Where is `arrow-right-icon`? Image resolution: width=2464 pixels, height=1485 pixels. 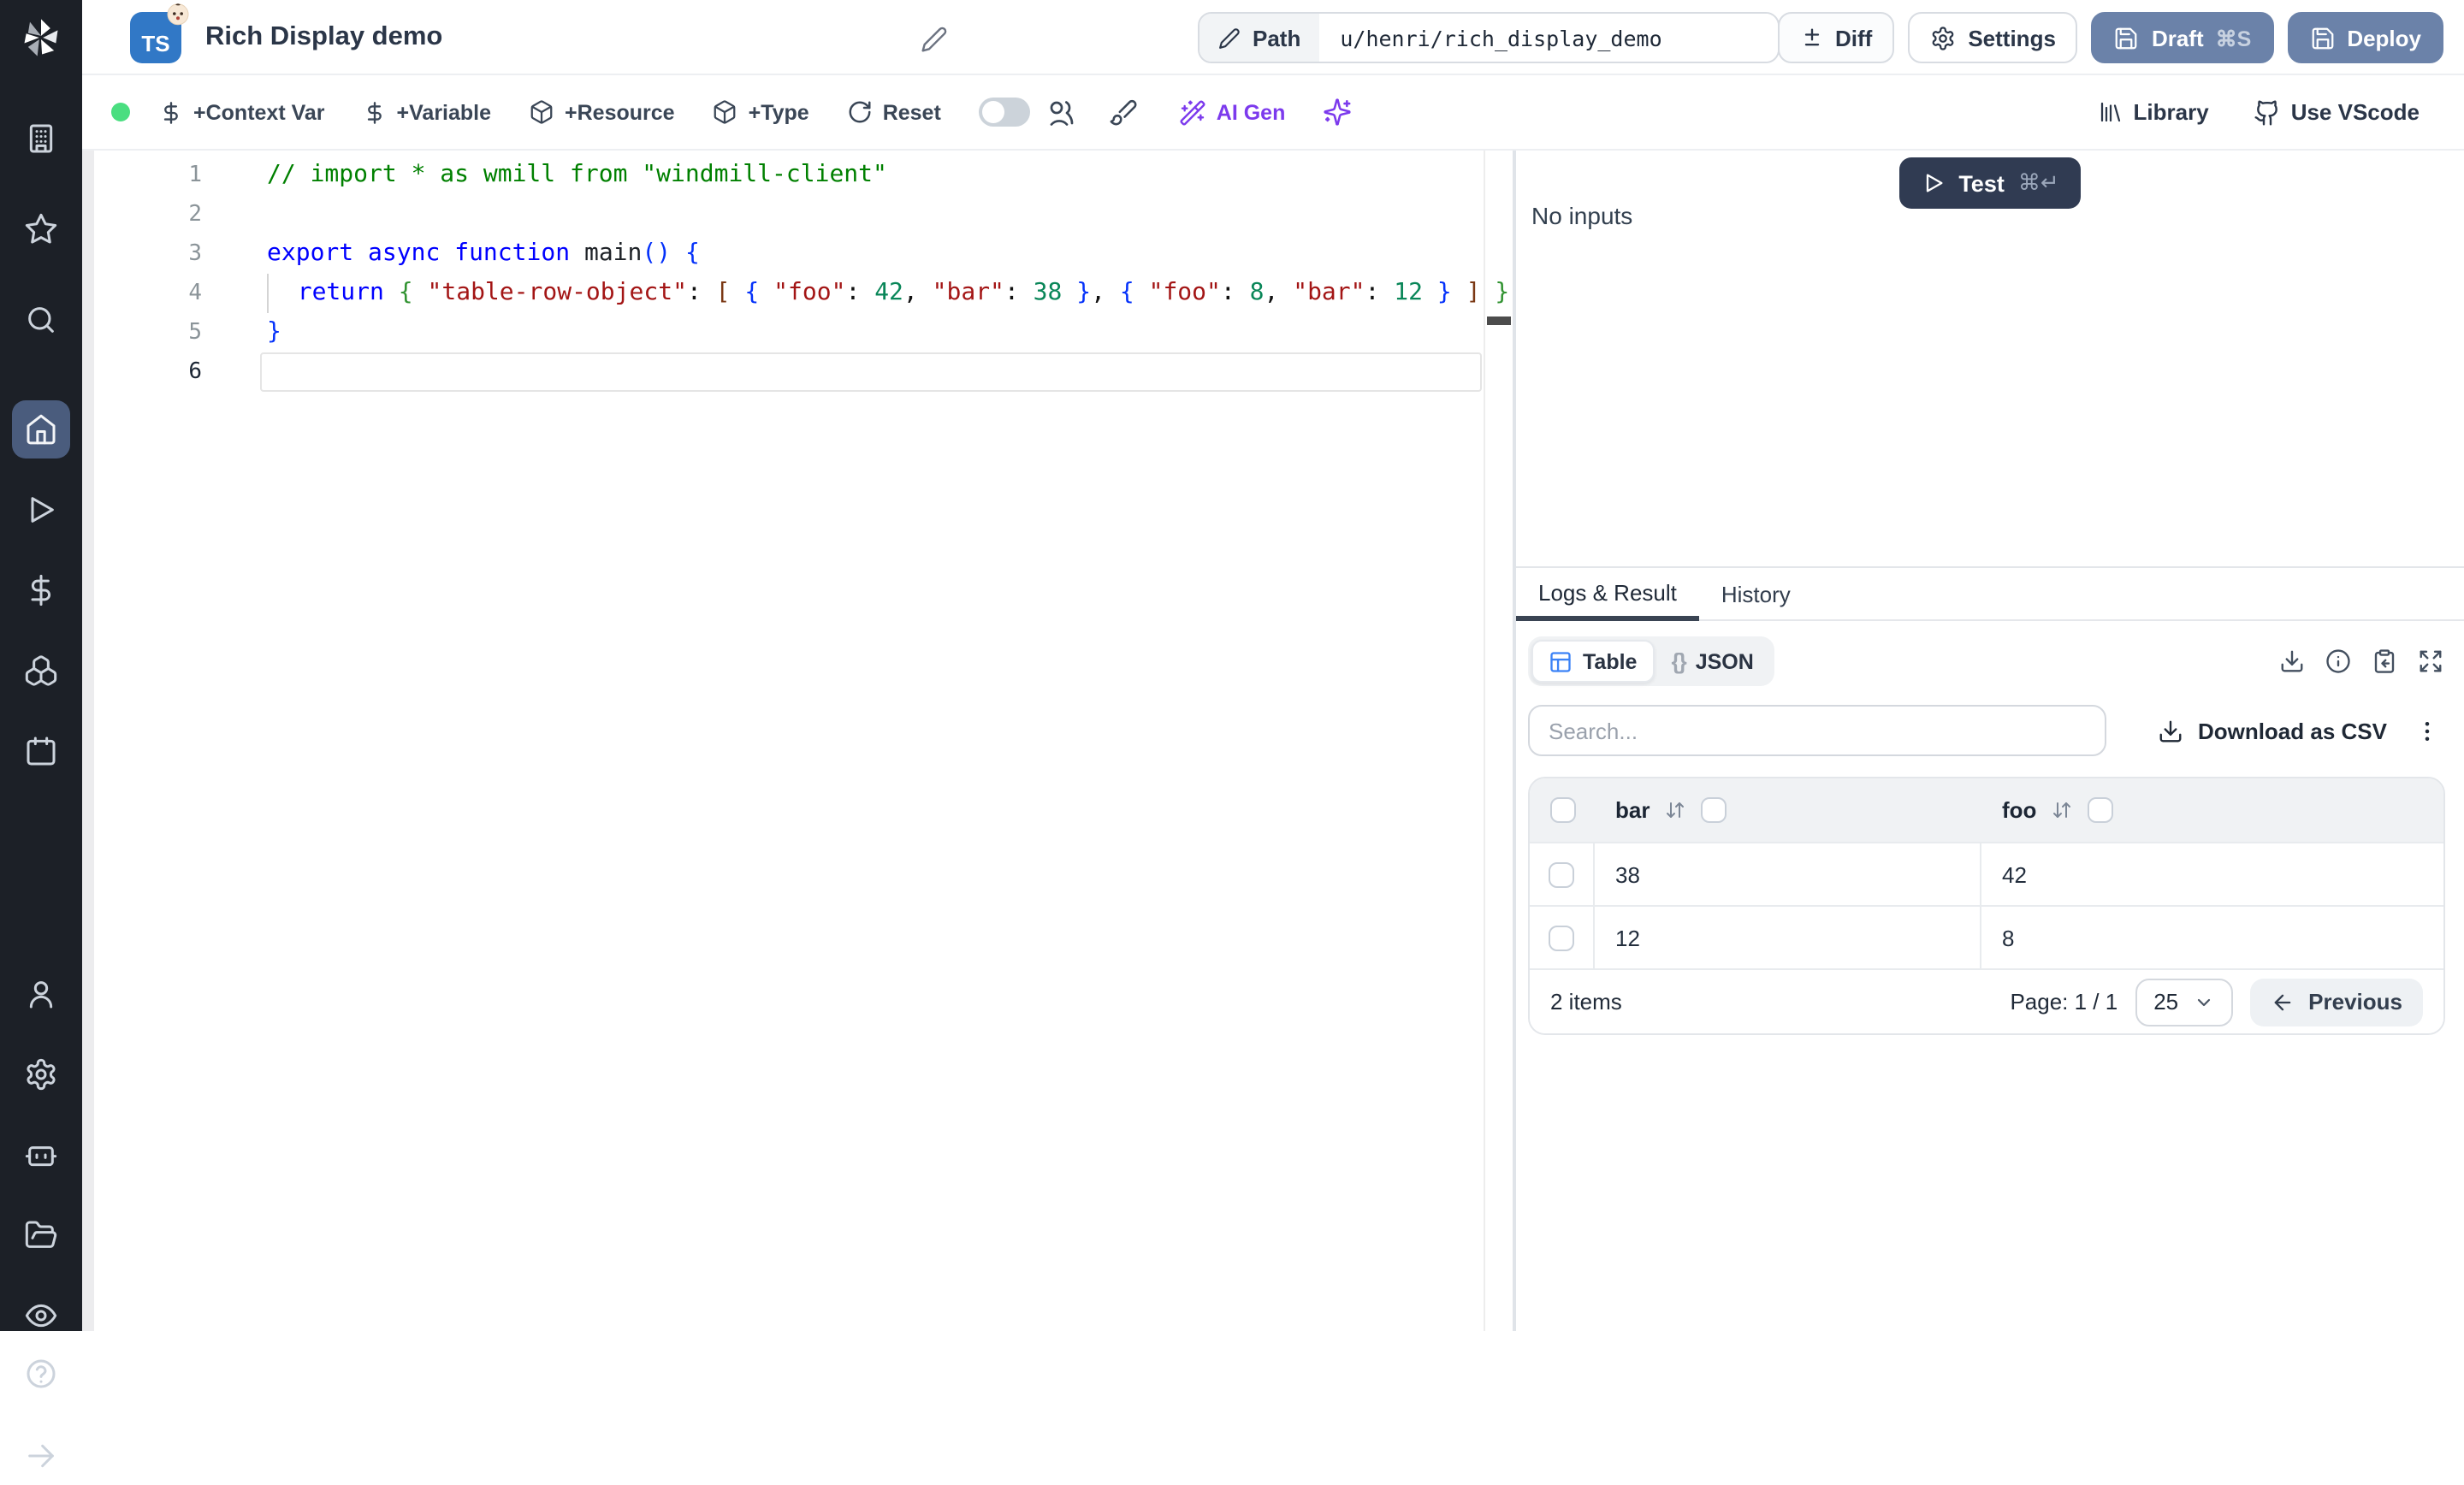 arrow-right-icon is located at coordinates (41, 1456).